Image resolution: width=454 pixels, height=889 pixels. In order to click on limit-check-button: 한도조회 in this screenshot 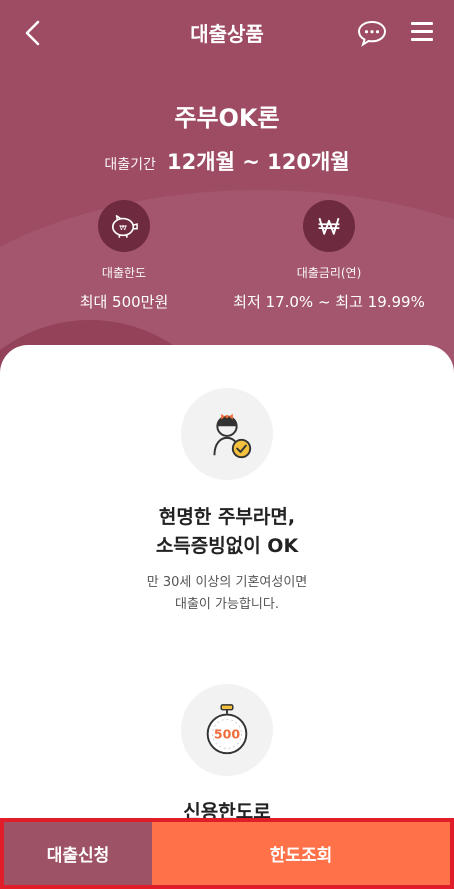, I will do `click(303, 853)`.